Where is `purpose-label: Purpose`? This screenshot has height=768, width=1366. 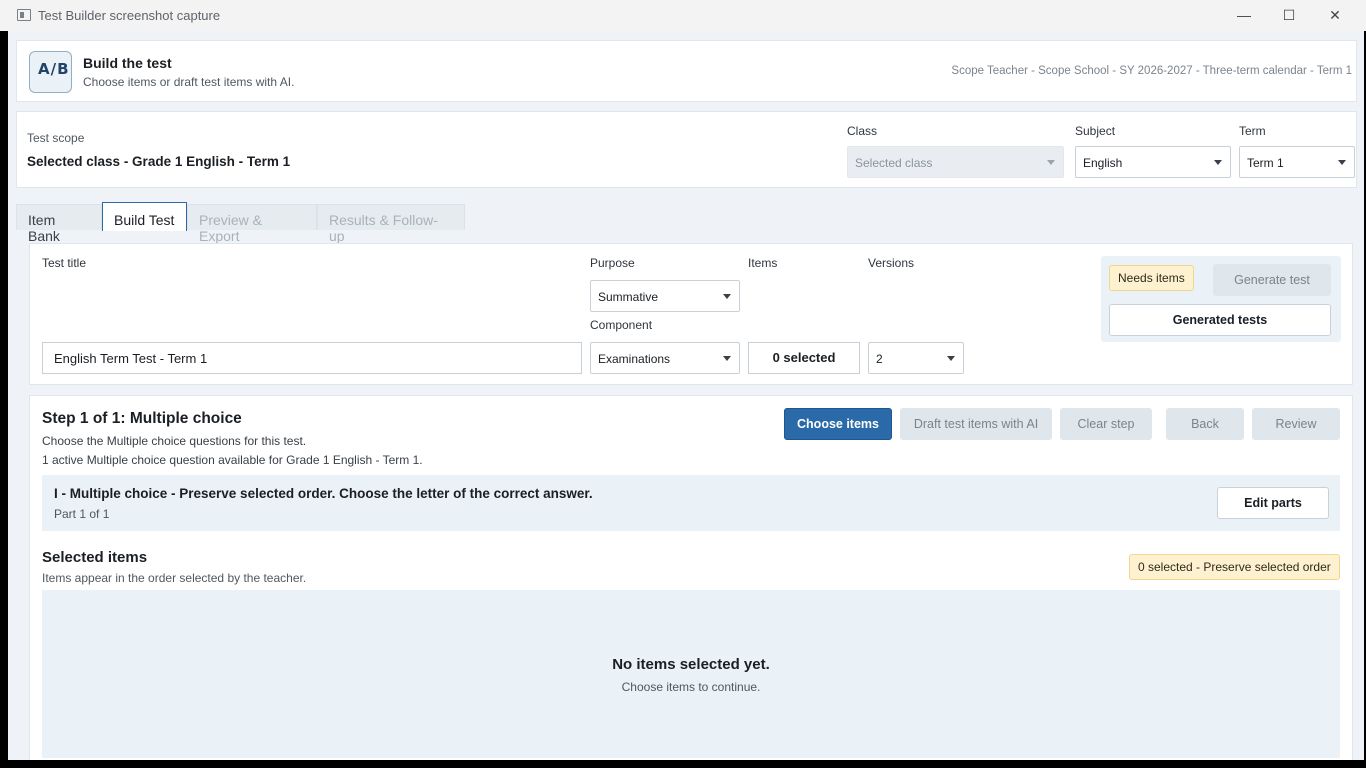
purpose-label: Purpose is located at coordinates (612, 263).